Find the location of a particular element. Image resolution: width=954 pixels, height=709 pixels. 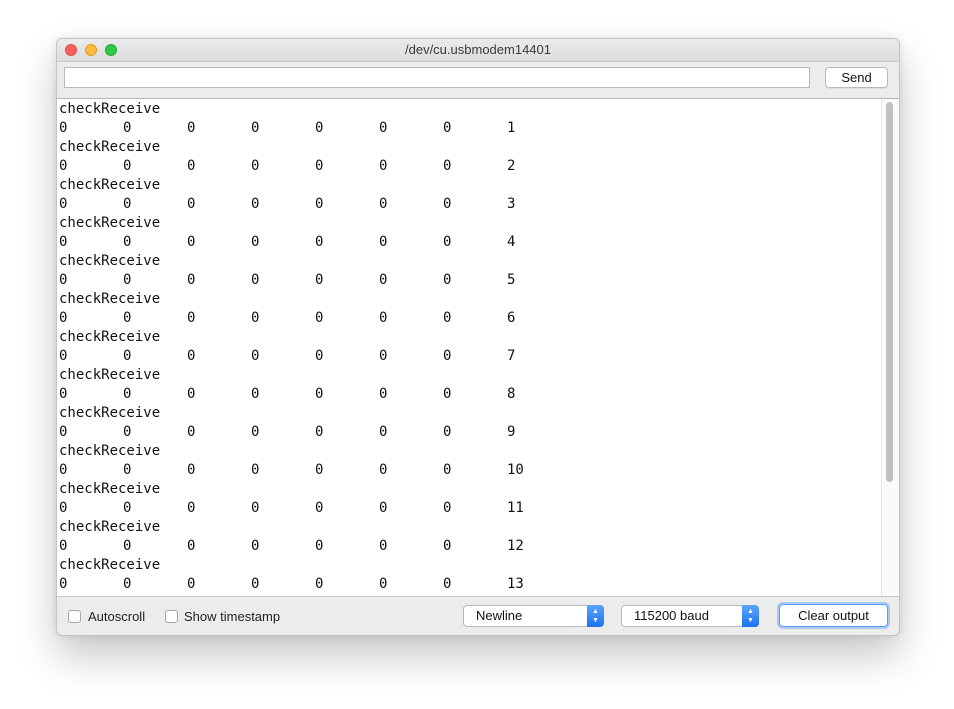

output-cell: 7 is located at coordinates (511, 356).